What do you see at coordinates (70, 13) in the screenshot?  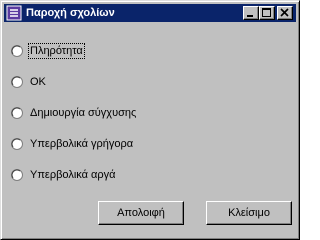 I see `window-title: Παροχή σχολίων` at bounding box center [70, 13].